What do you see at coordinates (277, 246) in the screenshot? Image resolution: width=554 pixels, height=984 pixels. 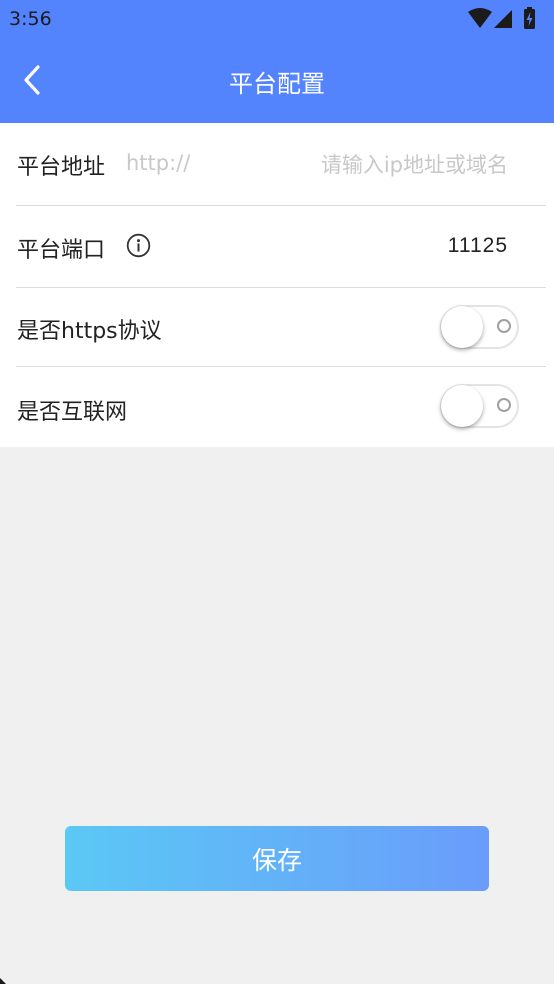 I see `port-row: 平台端口 11125` at bounding box center [277, 246].